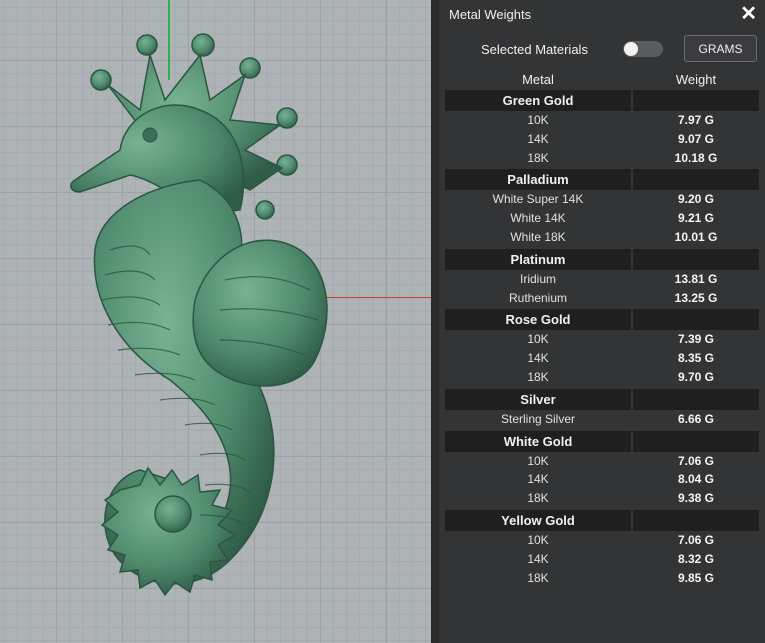 The width and height of the screenshot is (765, 643). What do you see at coordinates (538, 100) in the screenshot?
I see `group-name: Green Gold` at bounding box center [538, 100].